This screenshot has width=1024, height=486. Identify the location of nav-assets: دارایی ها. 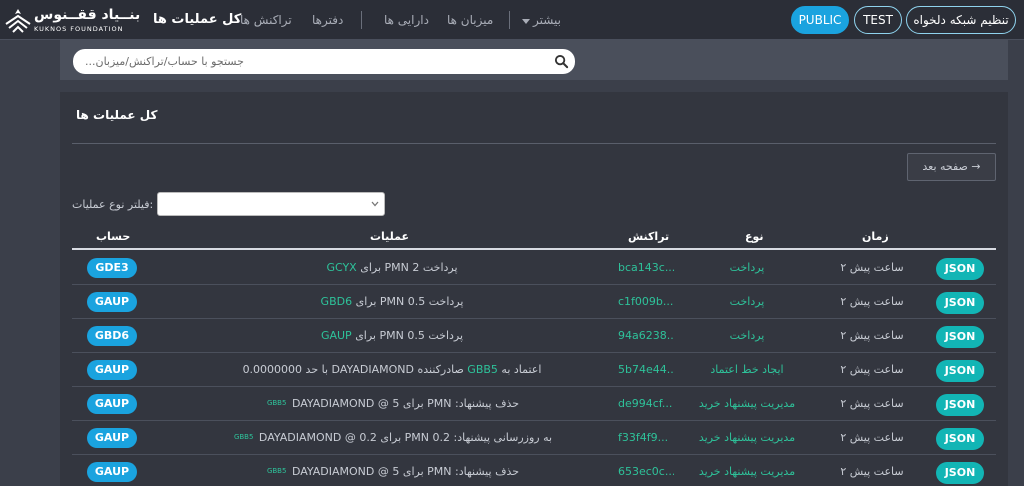
(406, 20).